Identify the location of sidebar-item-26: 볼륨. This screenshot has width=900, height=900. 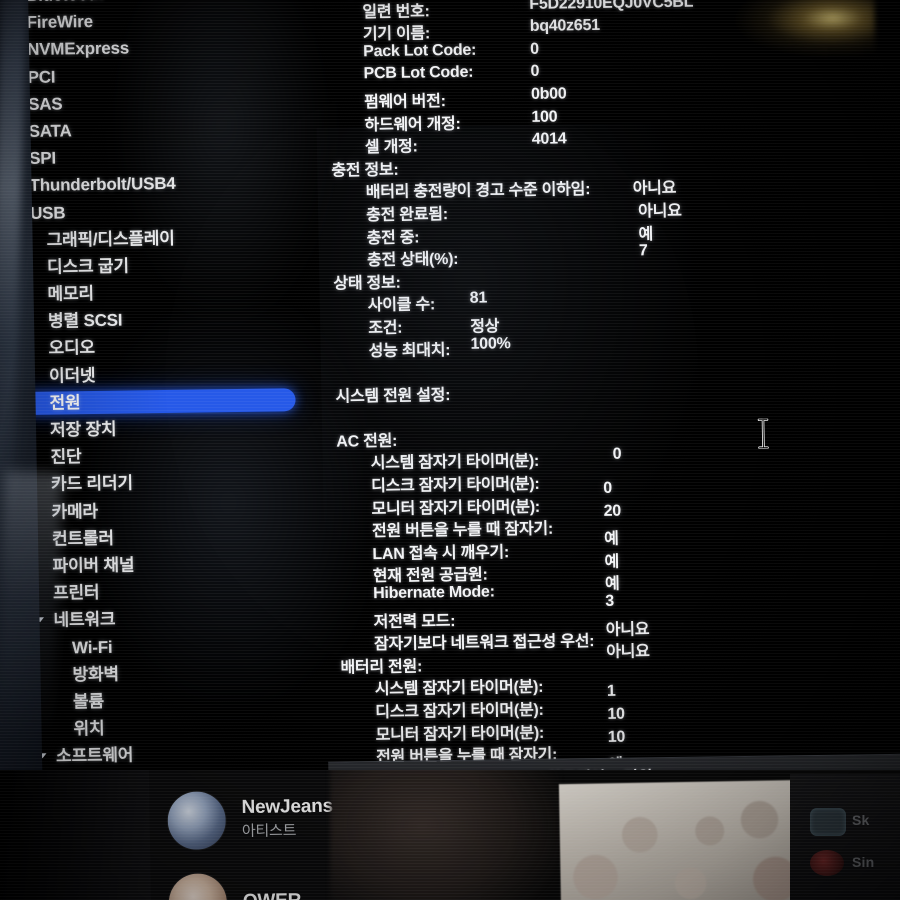
(175, 700).